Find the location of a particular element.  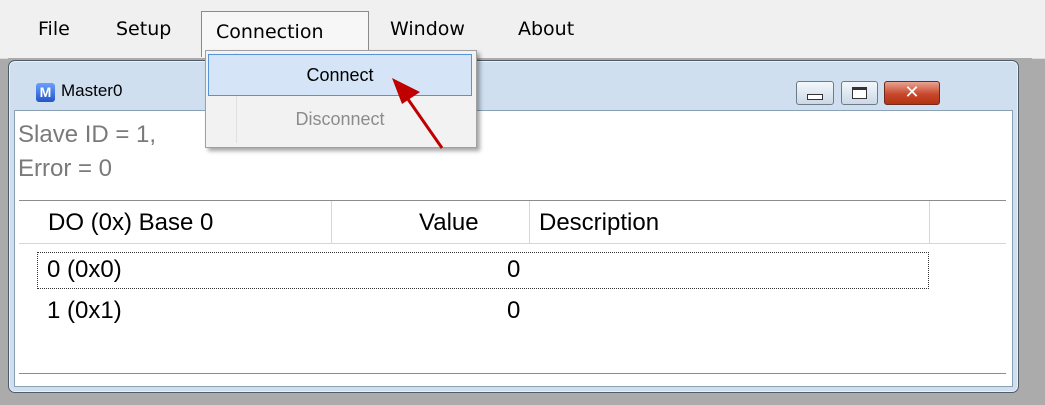

menu-window: Window is located at coordinates (427, 29).